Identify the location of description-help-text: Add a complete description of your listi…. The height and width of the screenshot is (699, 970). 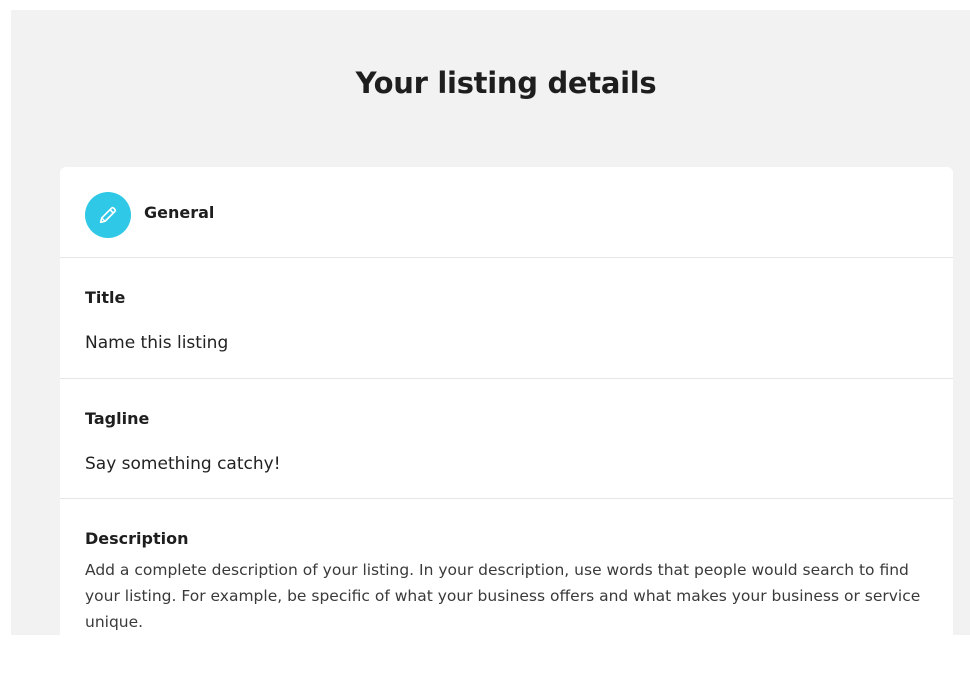
(503, 596).